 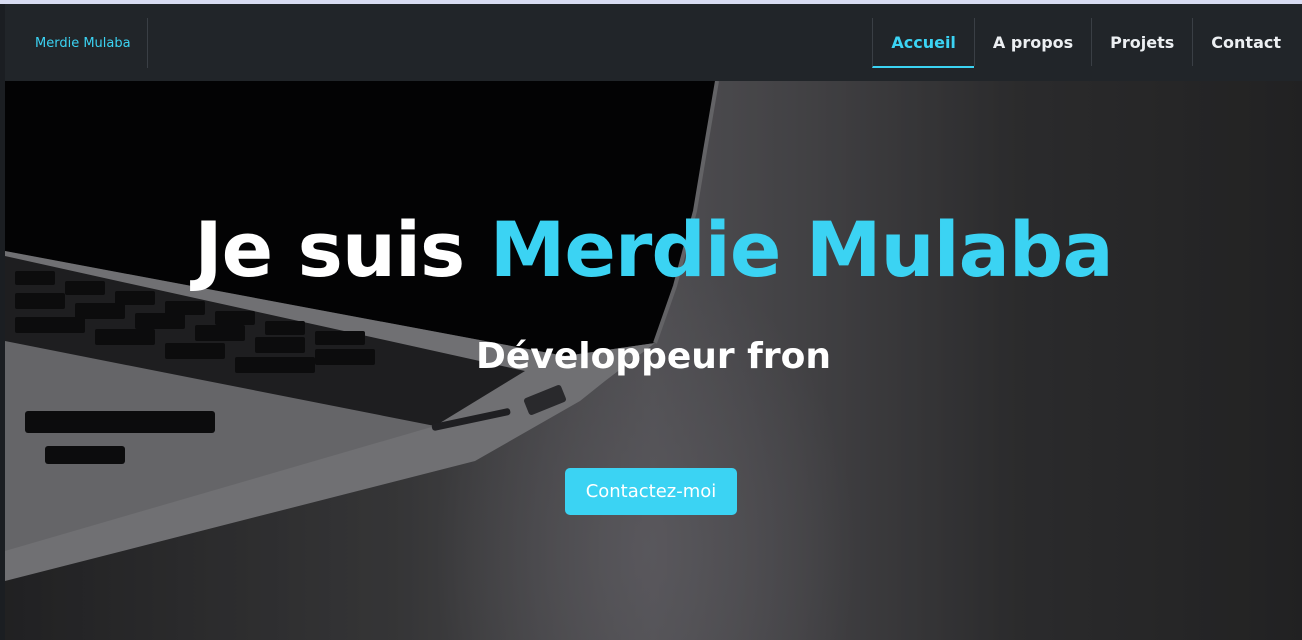 I want to click on nav-link-a-propos: A propos, so click(x=1032, y=42).